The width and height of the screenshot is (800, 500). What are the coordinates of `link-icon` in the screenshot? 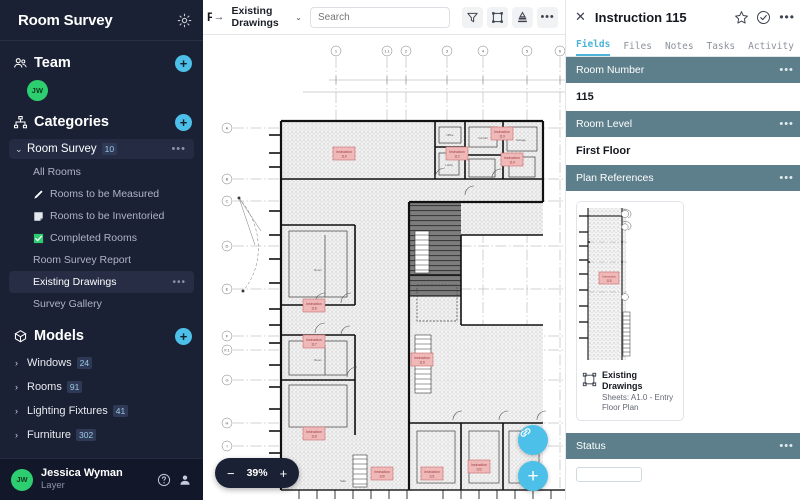 It's located at (533, 440).